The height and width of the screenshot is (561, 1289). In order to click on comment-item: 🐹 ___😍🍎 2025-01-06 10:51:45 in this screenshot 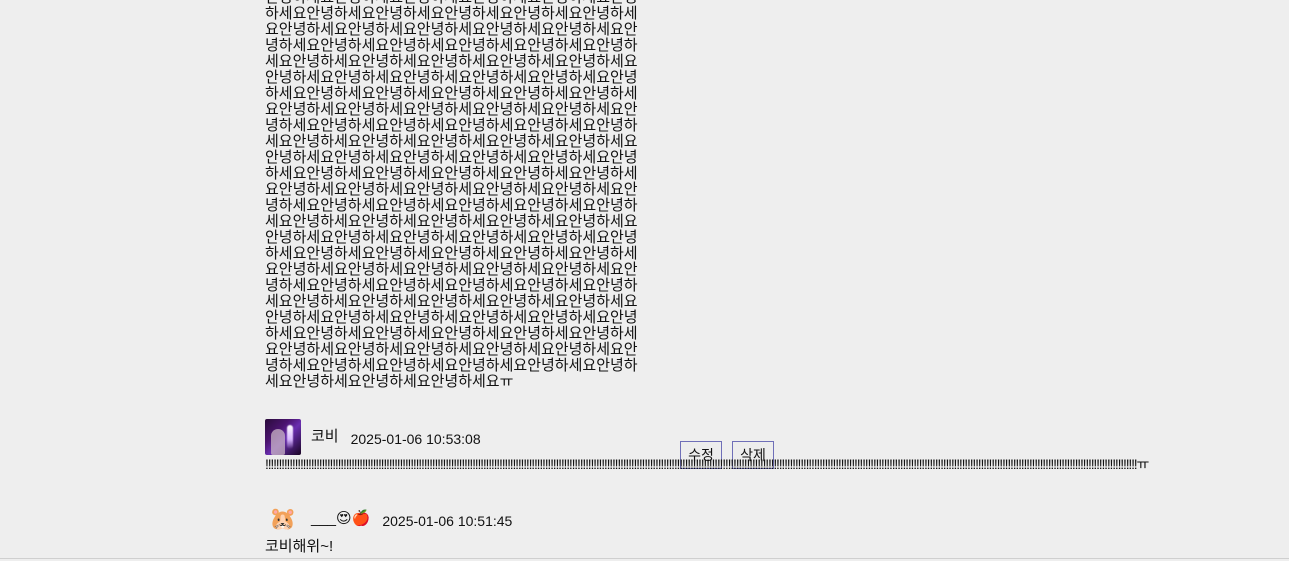, I will do `click(388, 519)`.